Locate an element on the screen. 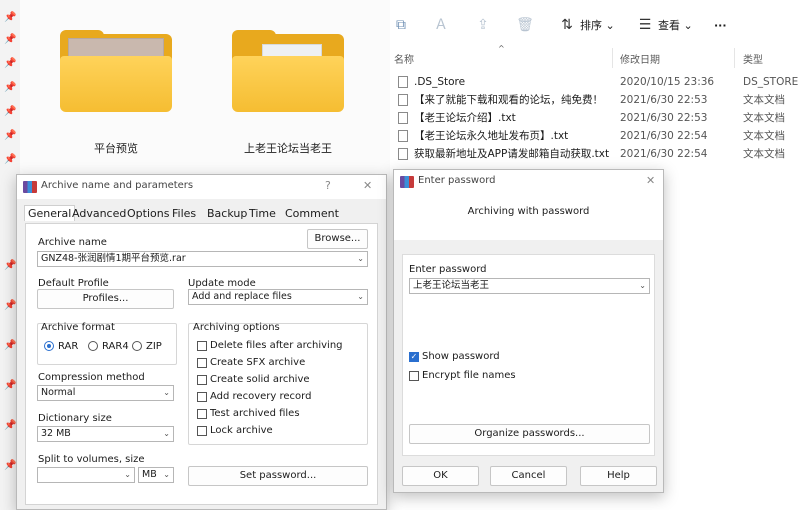  help-icon: ? is located at coordinates (328, 185).